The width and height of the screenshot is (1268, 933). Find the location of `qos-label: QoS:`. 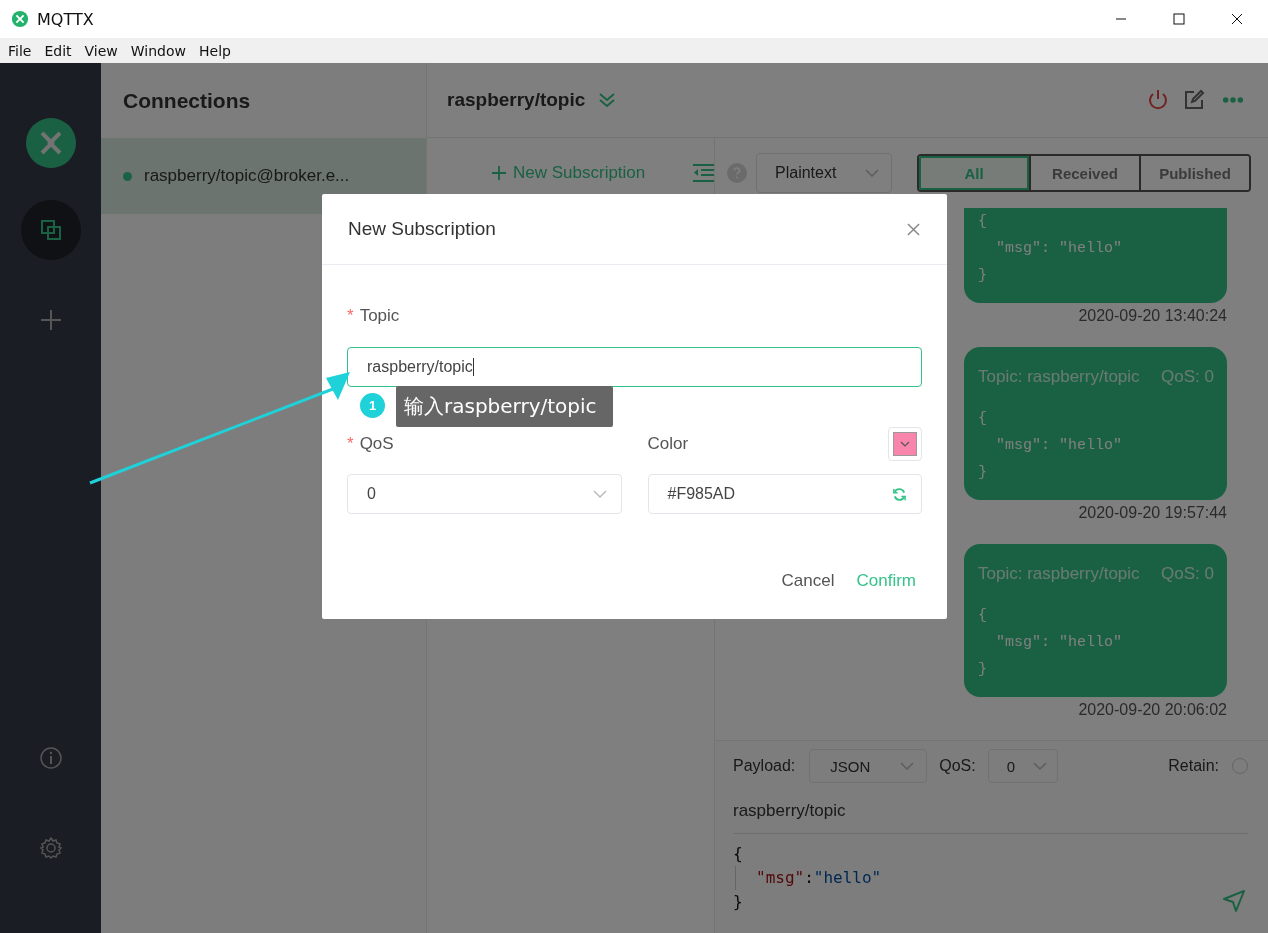

qos-label: QoS: is located at coordinates (957, 766).